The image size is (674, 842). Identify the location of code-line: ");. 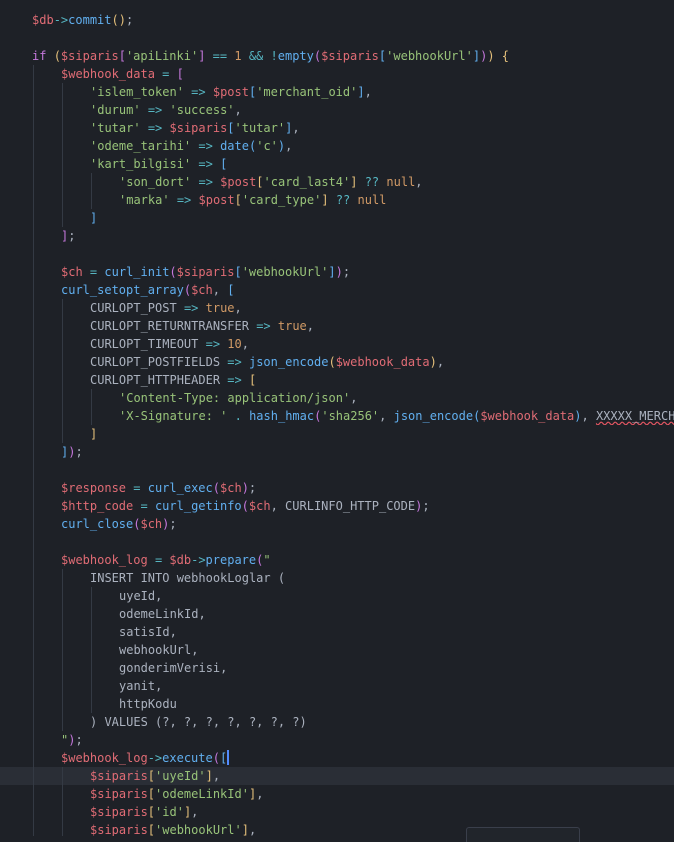
(337, 740).